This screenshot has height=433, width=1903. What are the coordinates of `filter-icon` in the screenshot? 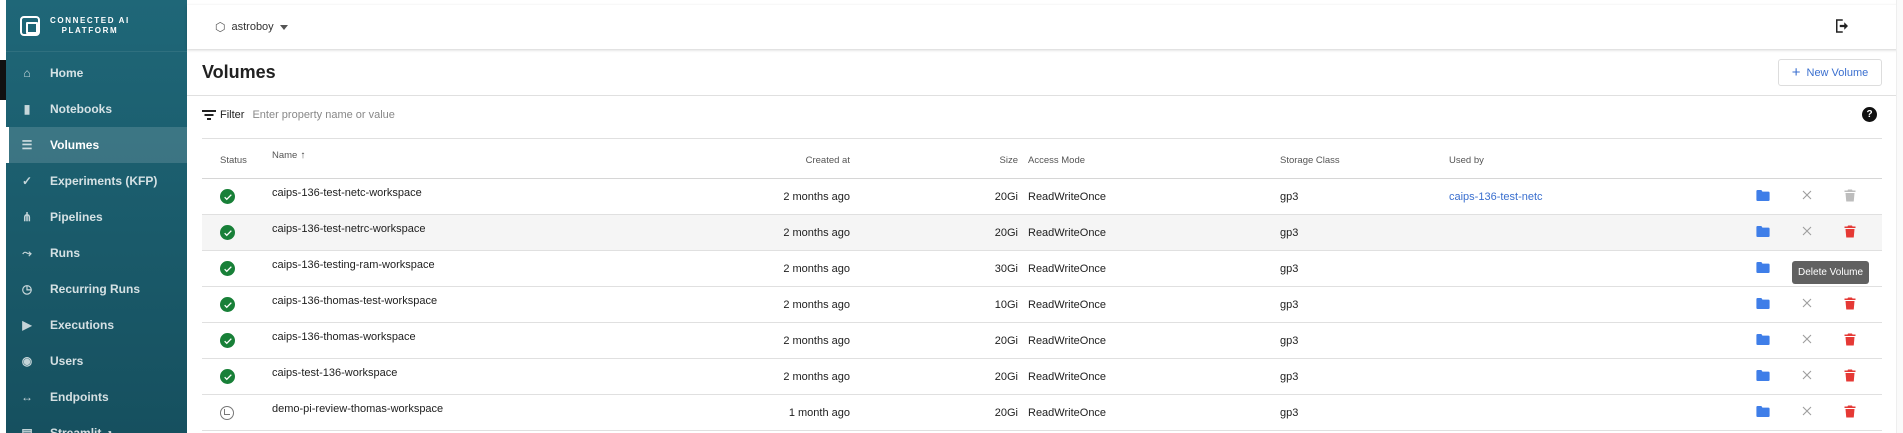 It's located at (209, 115).